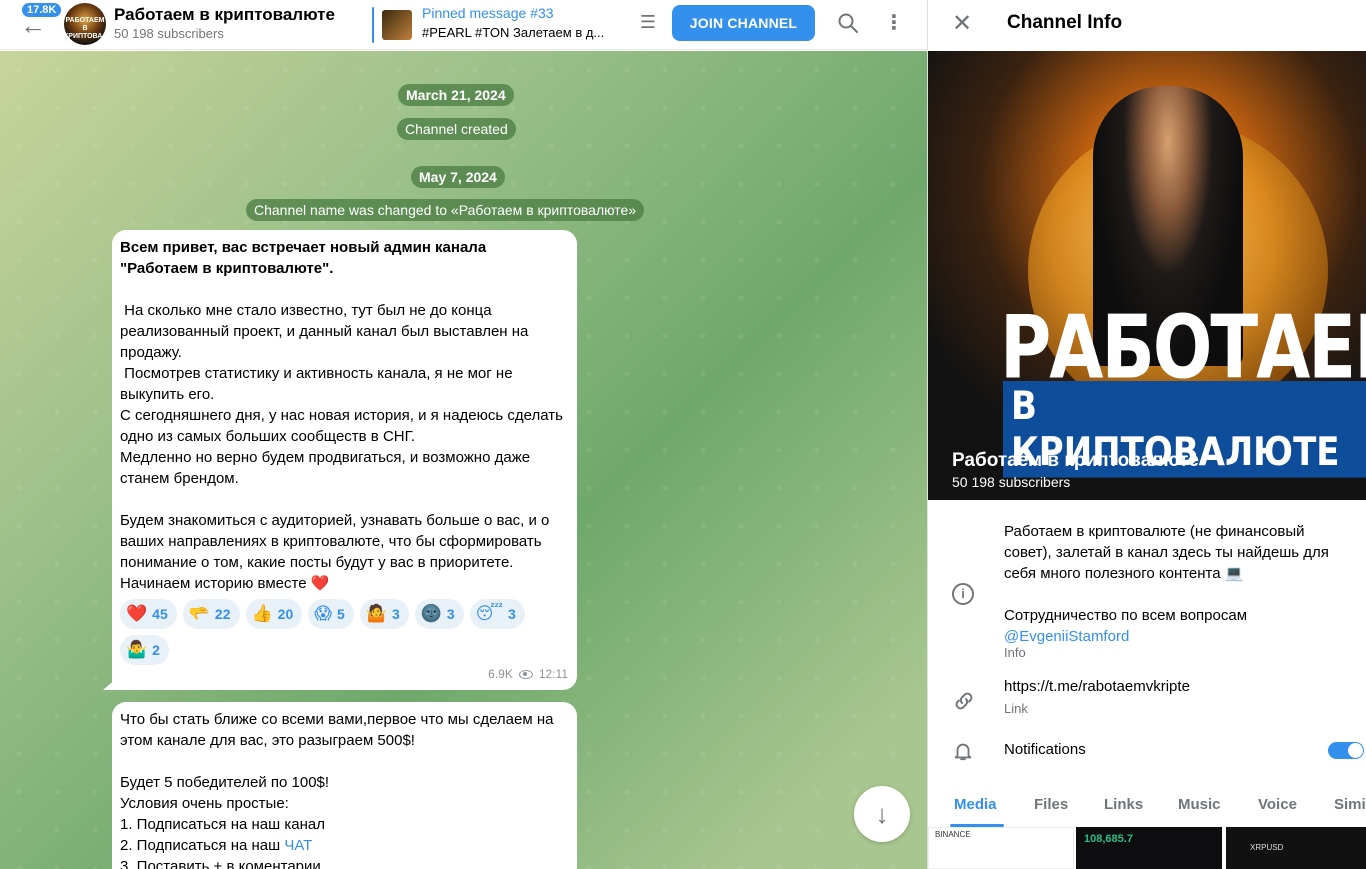 The image size is (1366, 869). What do you see at coordinates (743, 23) in the screenshot?
I see `join-channel-button: JOIN CHANNEL` at bounding box center [743, 23].